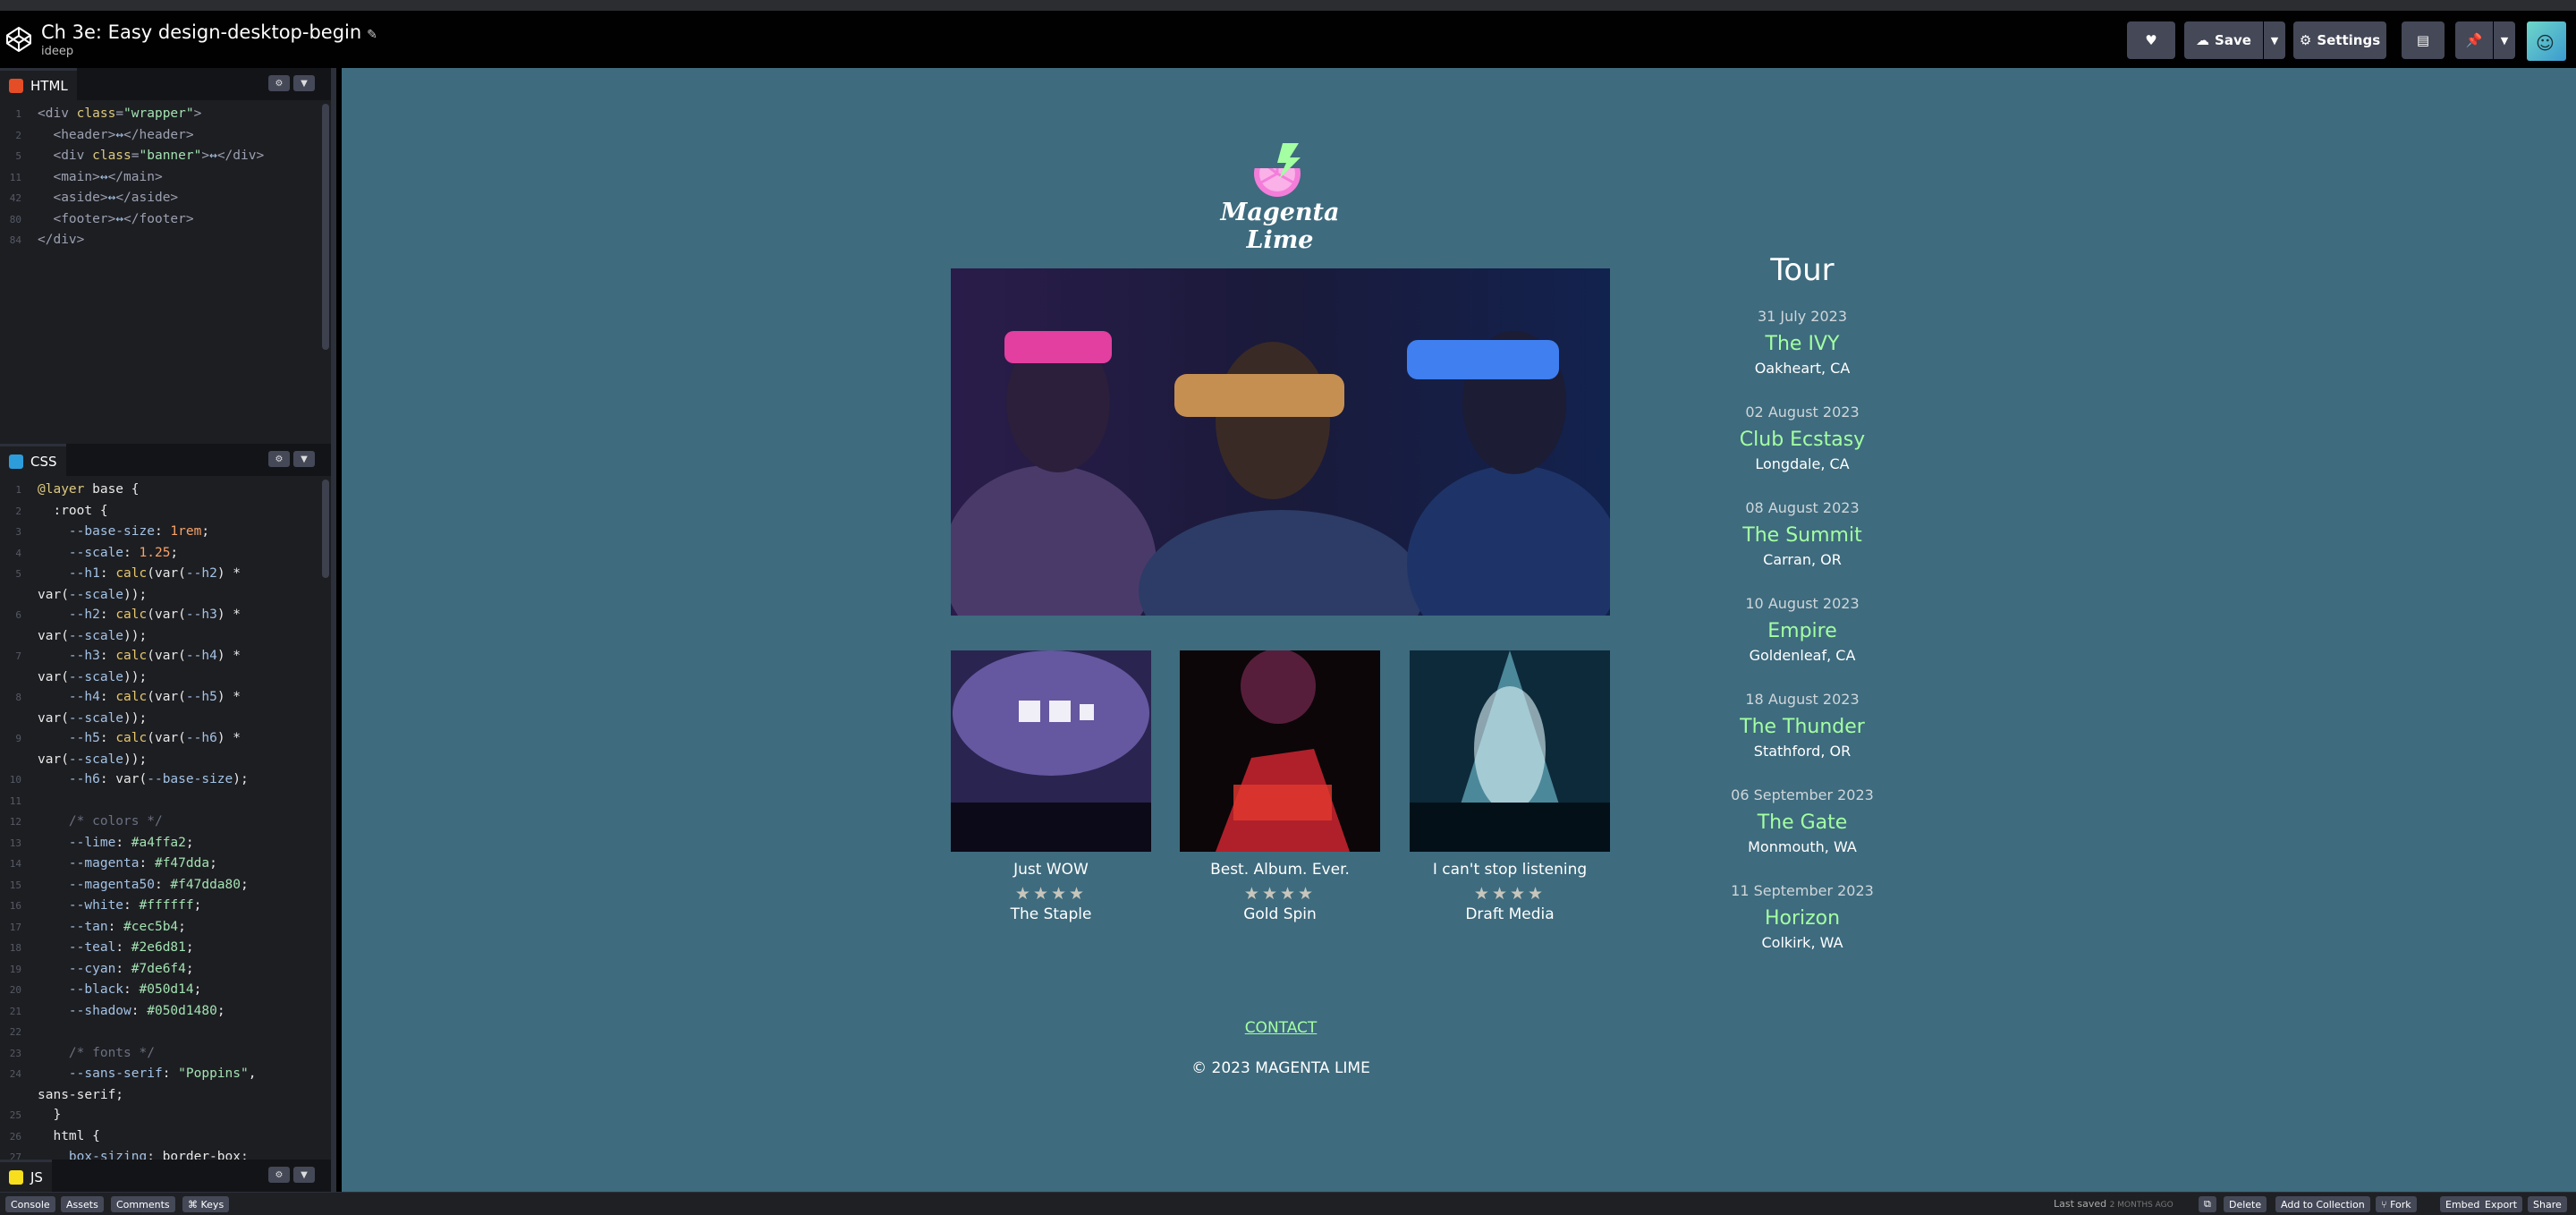 This screenshot has height=1215, width=2576. Describe the element at coordinates (2546, 41) in the screenshot. I see `user-avatar: ☺` at that location.